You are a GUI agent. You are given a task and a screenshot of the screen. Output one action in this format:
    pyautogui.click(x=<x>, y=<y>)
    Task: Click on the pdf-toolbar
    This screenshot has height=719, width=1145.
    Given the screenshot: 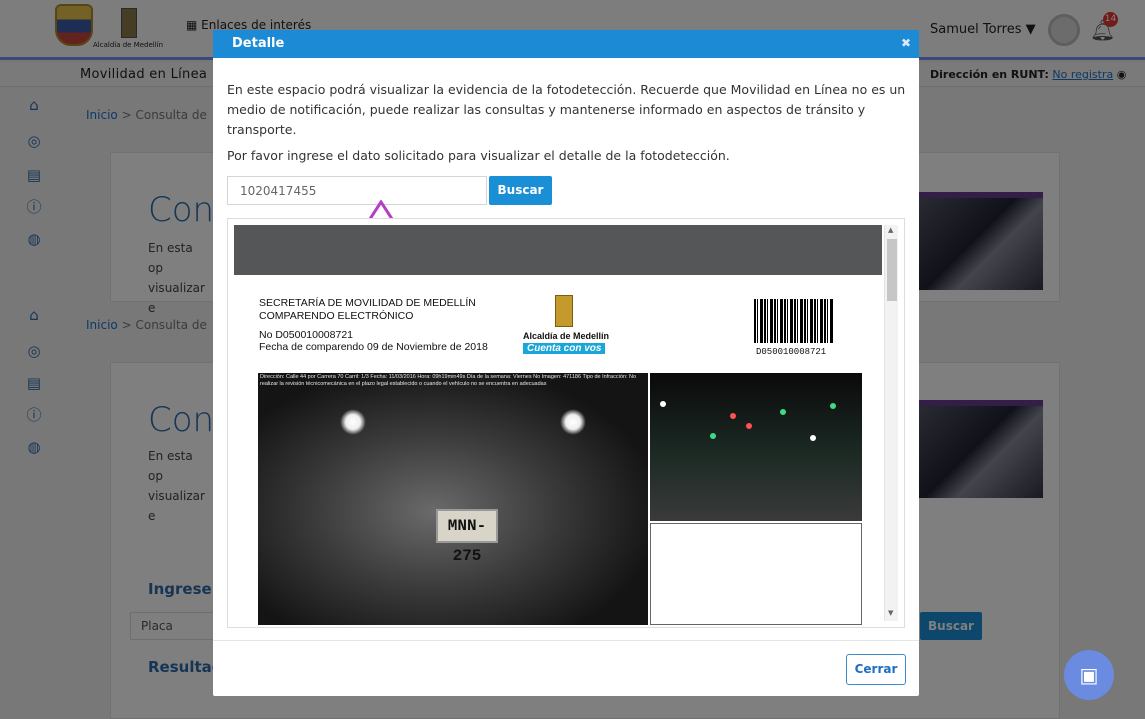 What is the action you would take?
    pyautogui.click(x=558, y=250)
    